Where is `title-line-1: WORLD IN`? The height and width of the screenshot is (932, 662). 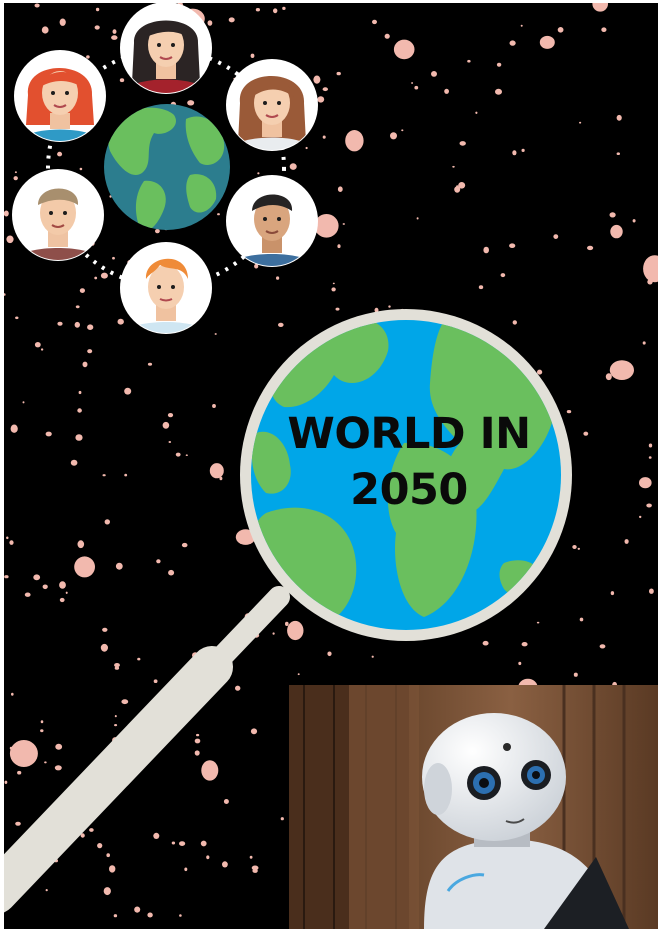 title-line-1: WORLD IN is located at coordinates (409, 434).